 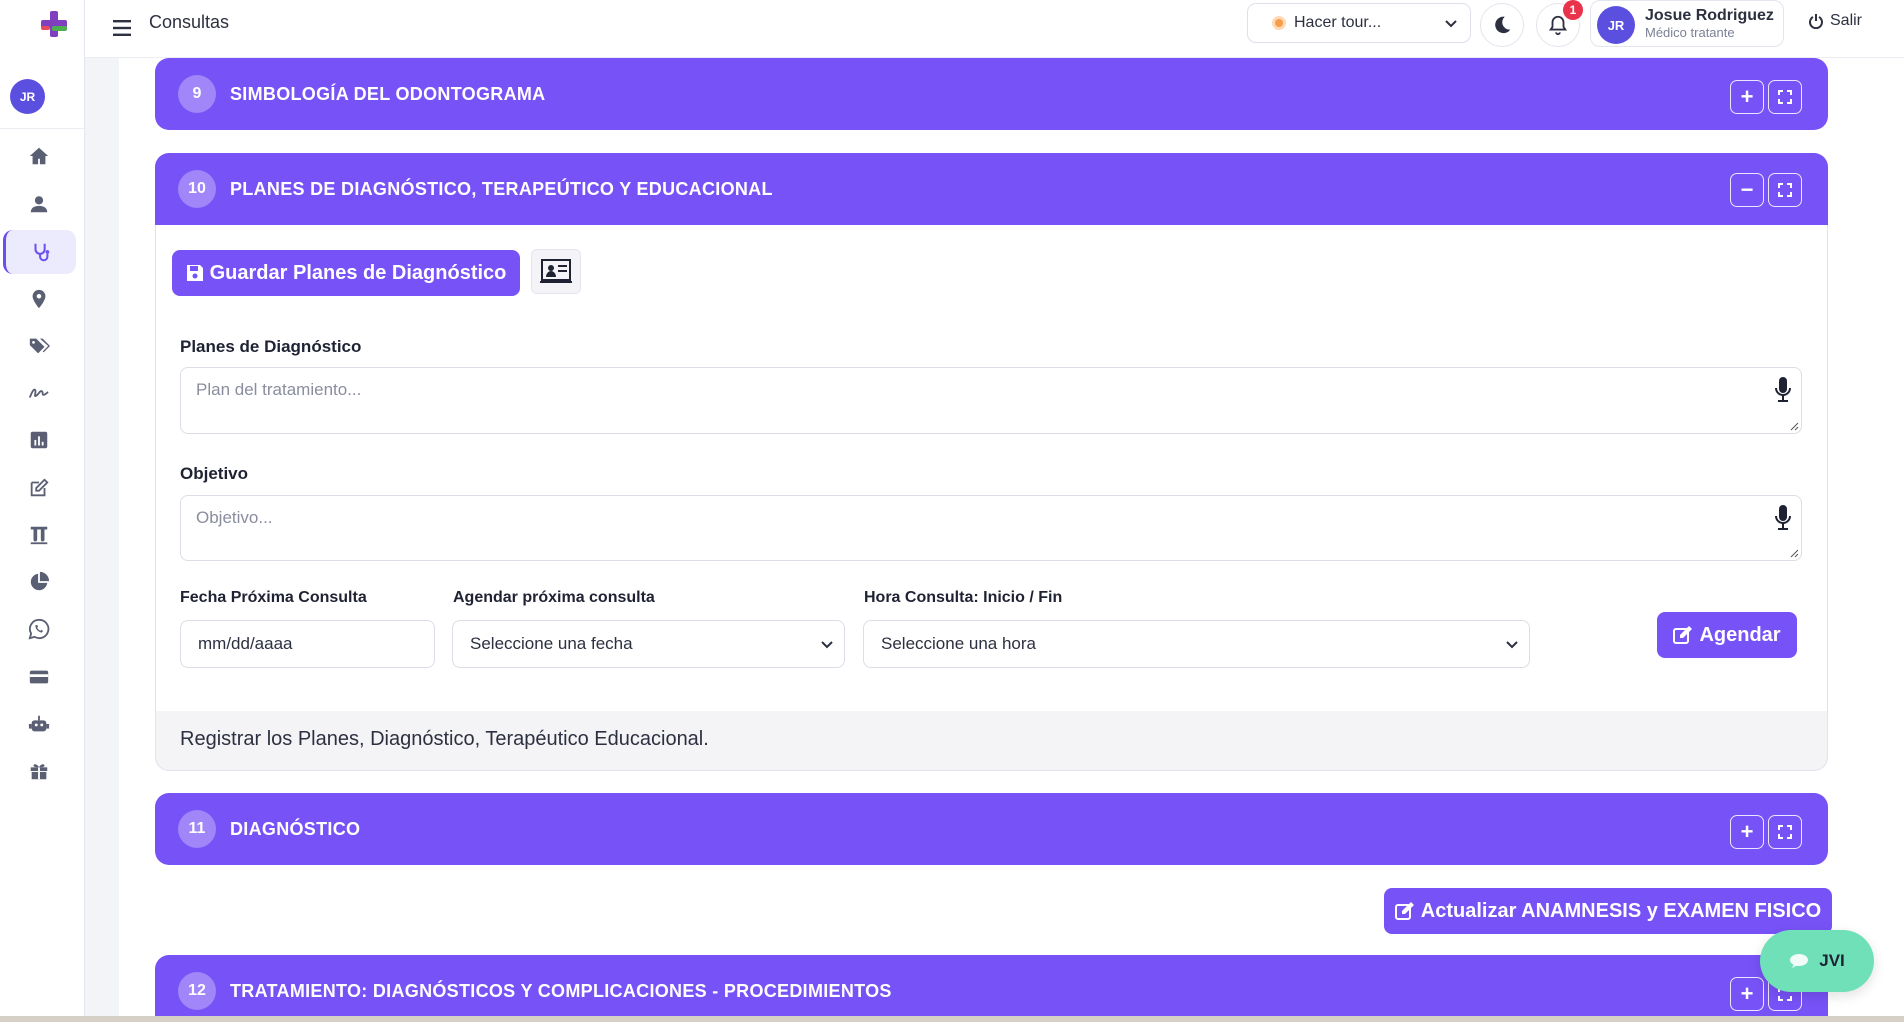 I want to click on lab-icon, so click(x=39, y=535).